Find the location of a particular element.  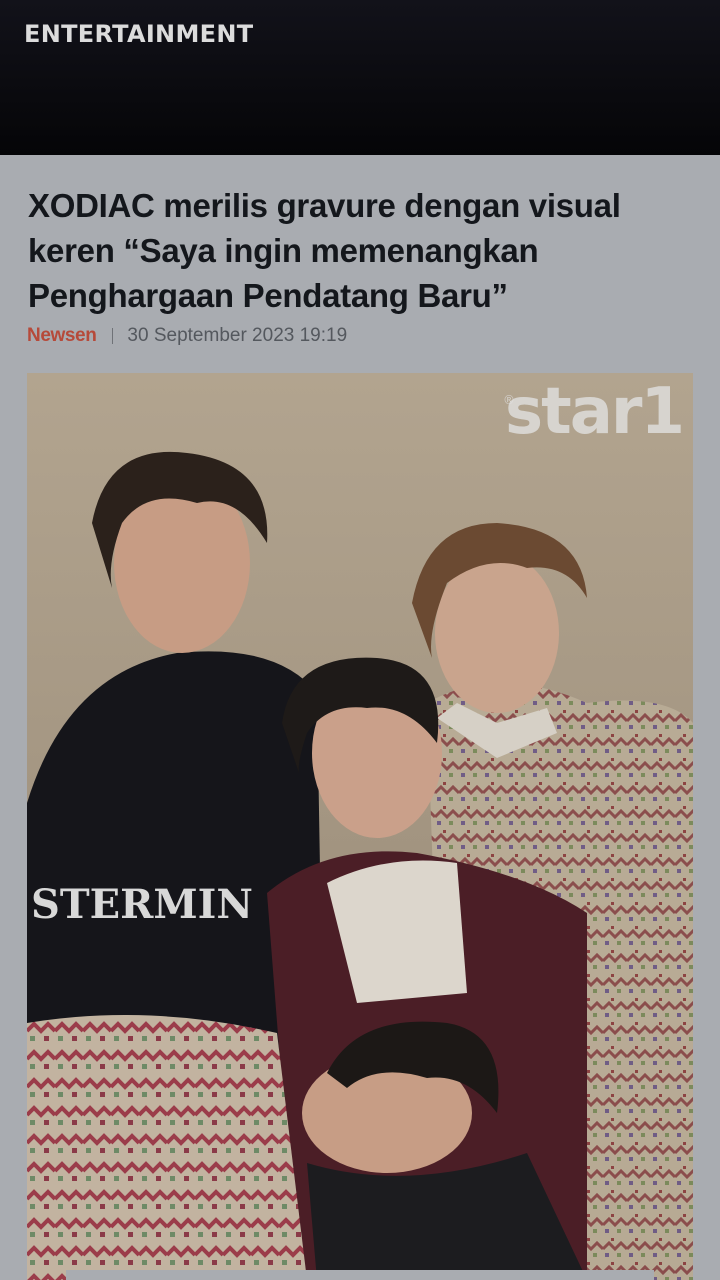

shirt-lettering: STERMIN is located at coordinates (142, 904).